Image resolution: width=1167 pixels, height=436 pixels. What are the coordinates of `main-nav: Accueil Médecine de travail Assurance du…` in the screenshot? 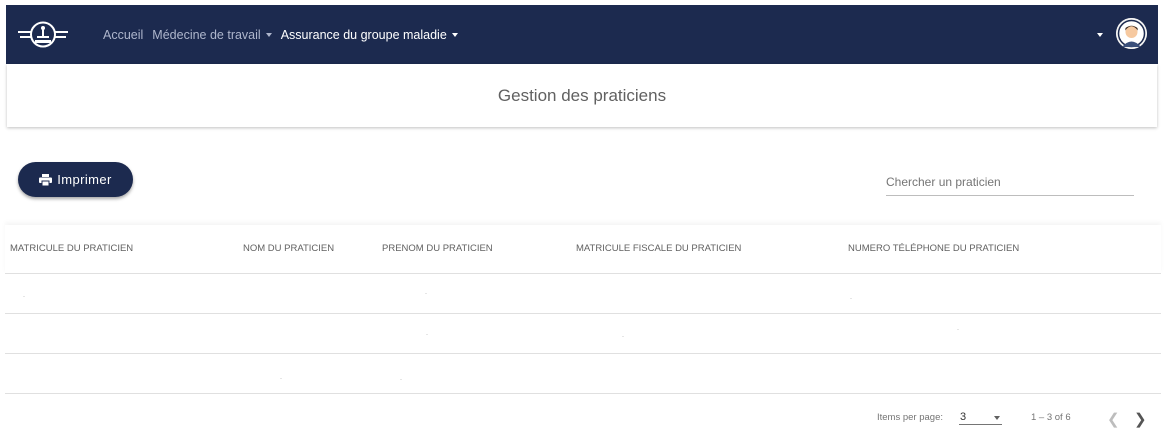 It's located at (285, 34).